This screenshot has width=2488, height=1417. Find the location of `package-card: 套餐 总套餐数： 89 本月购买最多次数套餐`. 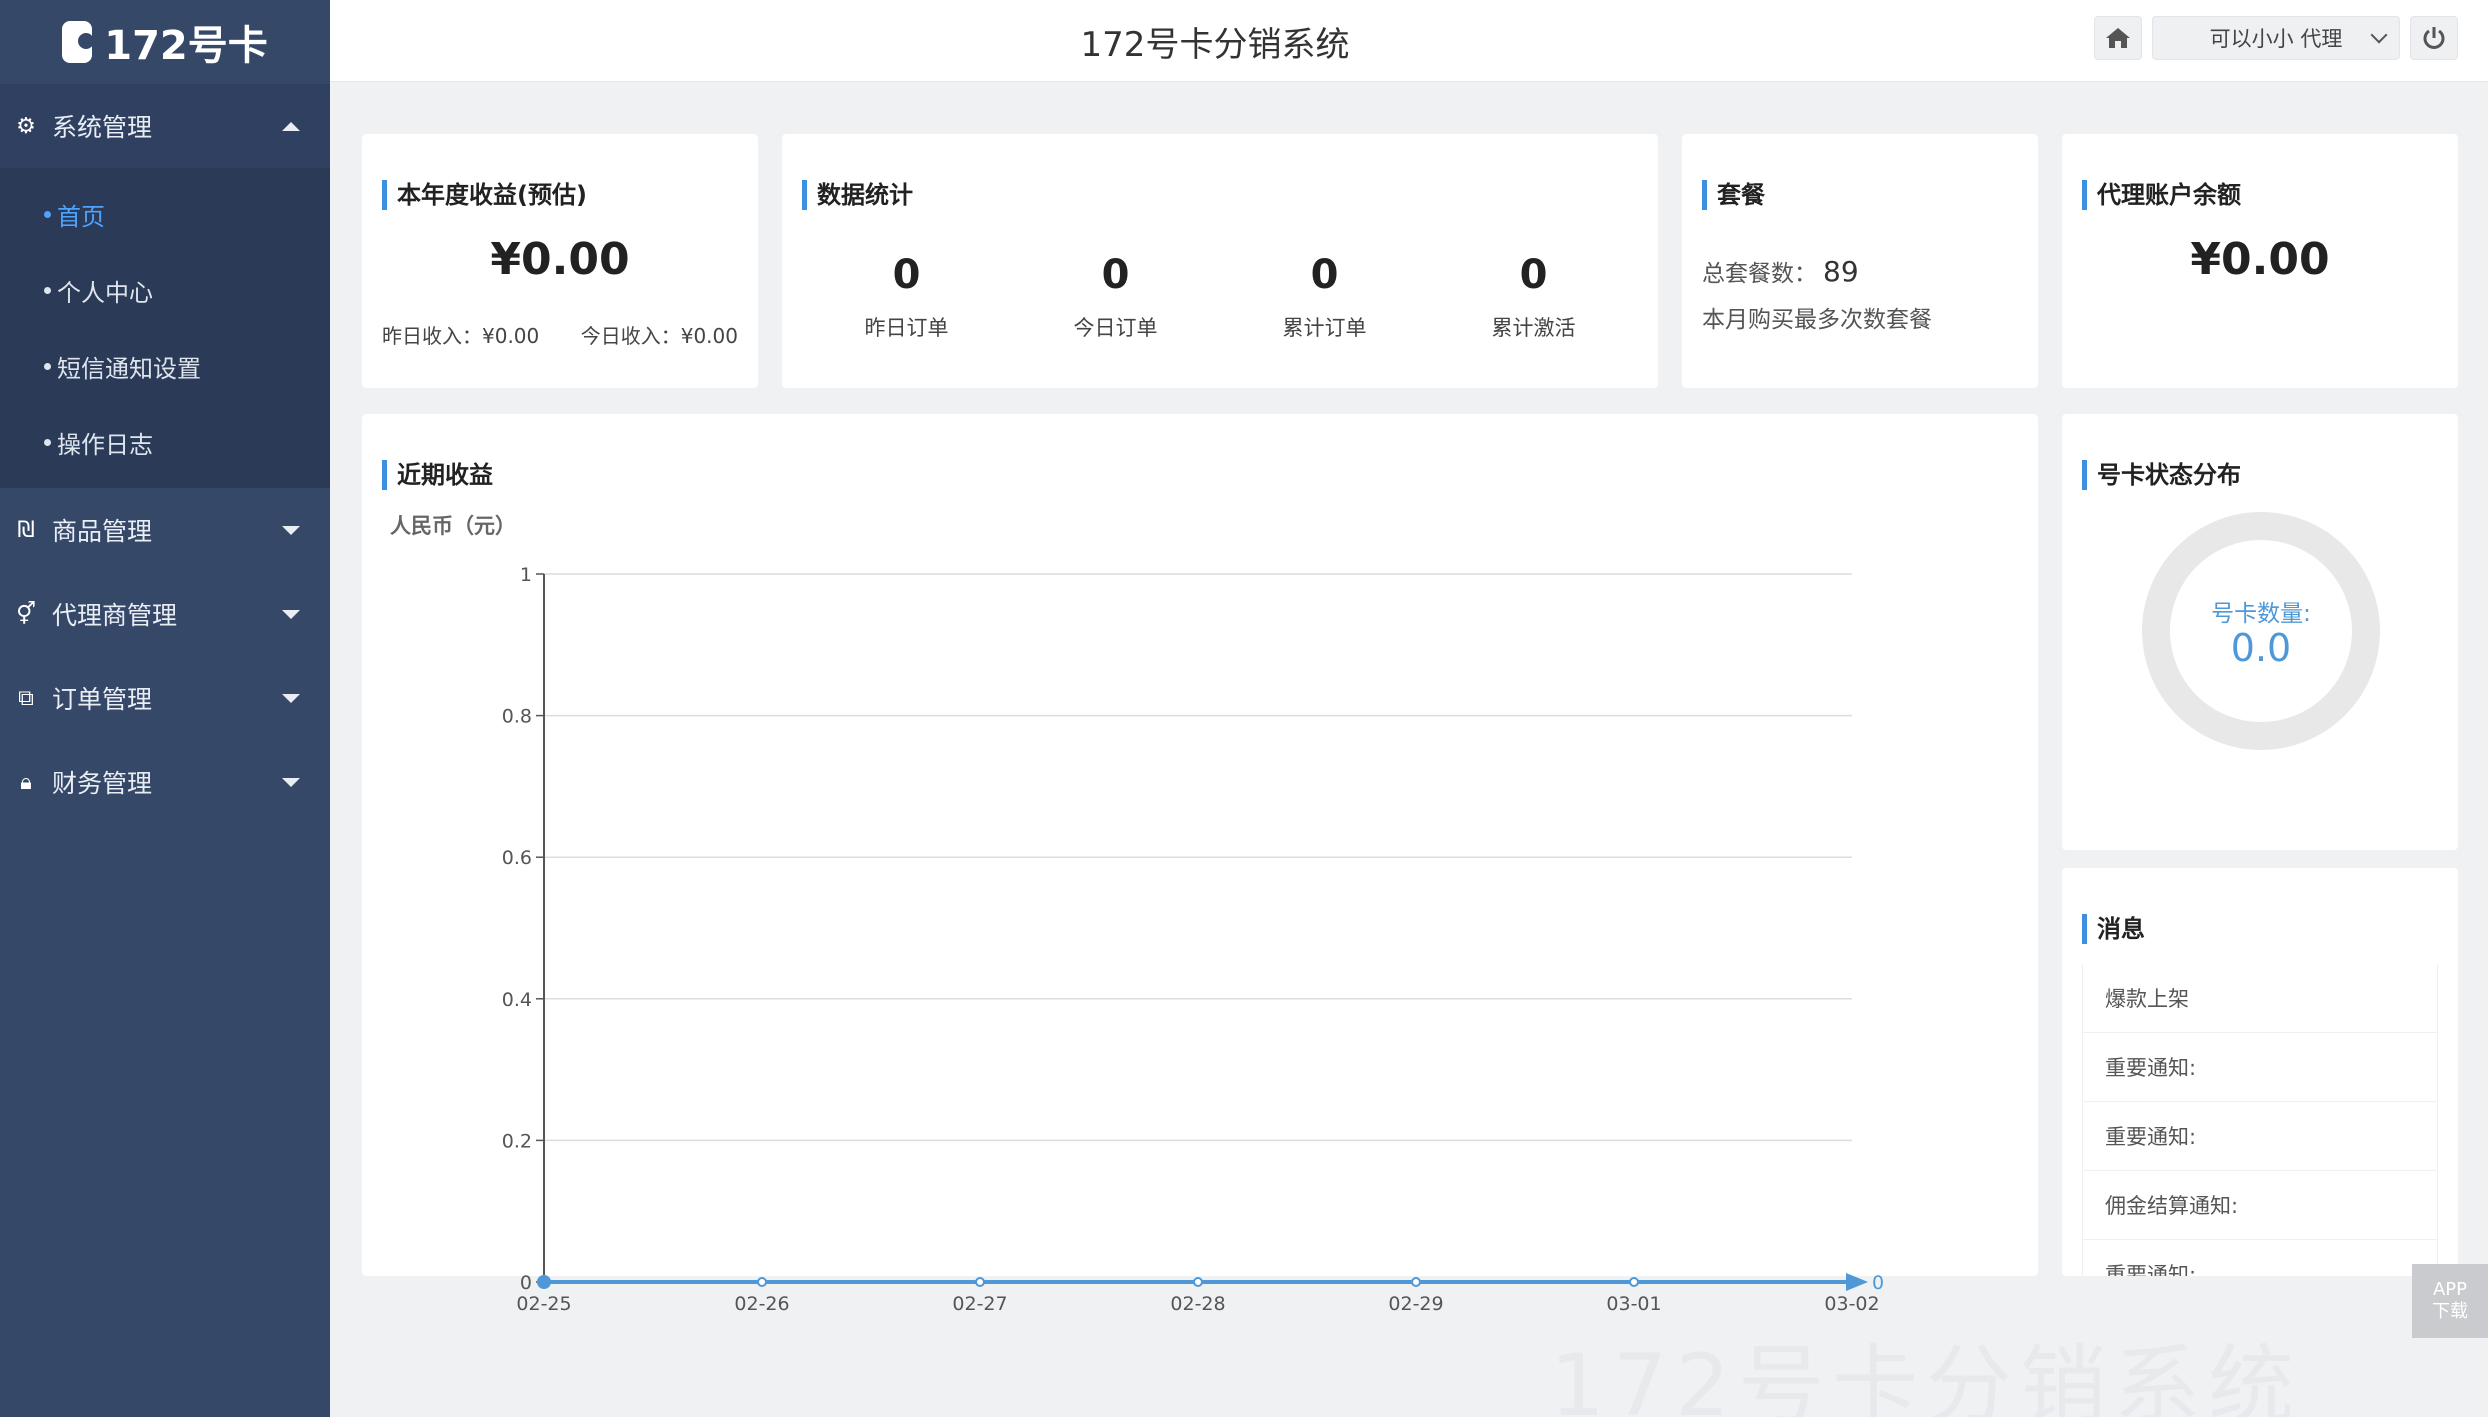

package-card: 套餐 总套餐数： 89 本月购买最多次数套餐 is located at coordinates (1860, 261).